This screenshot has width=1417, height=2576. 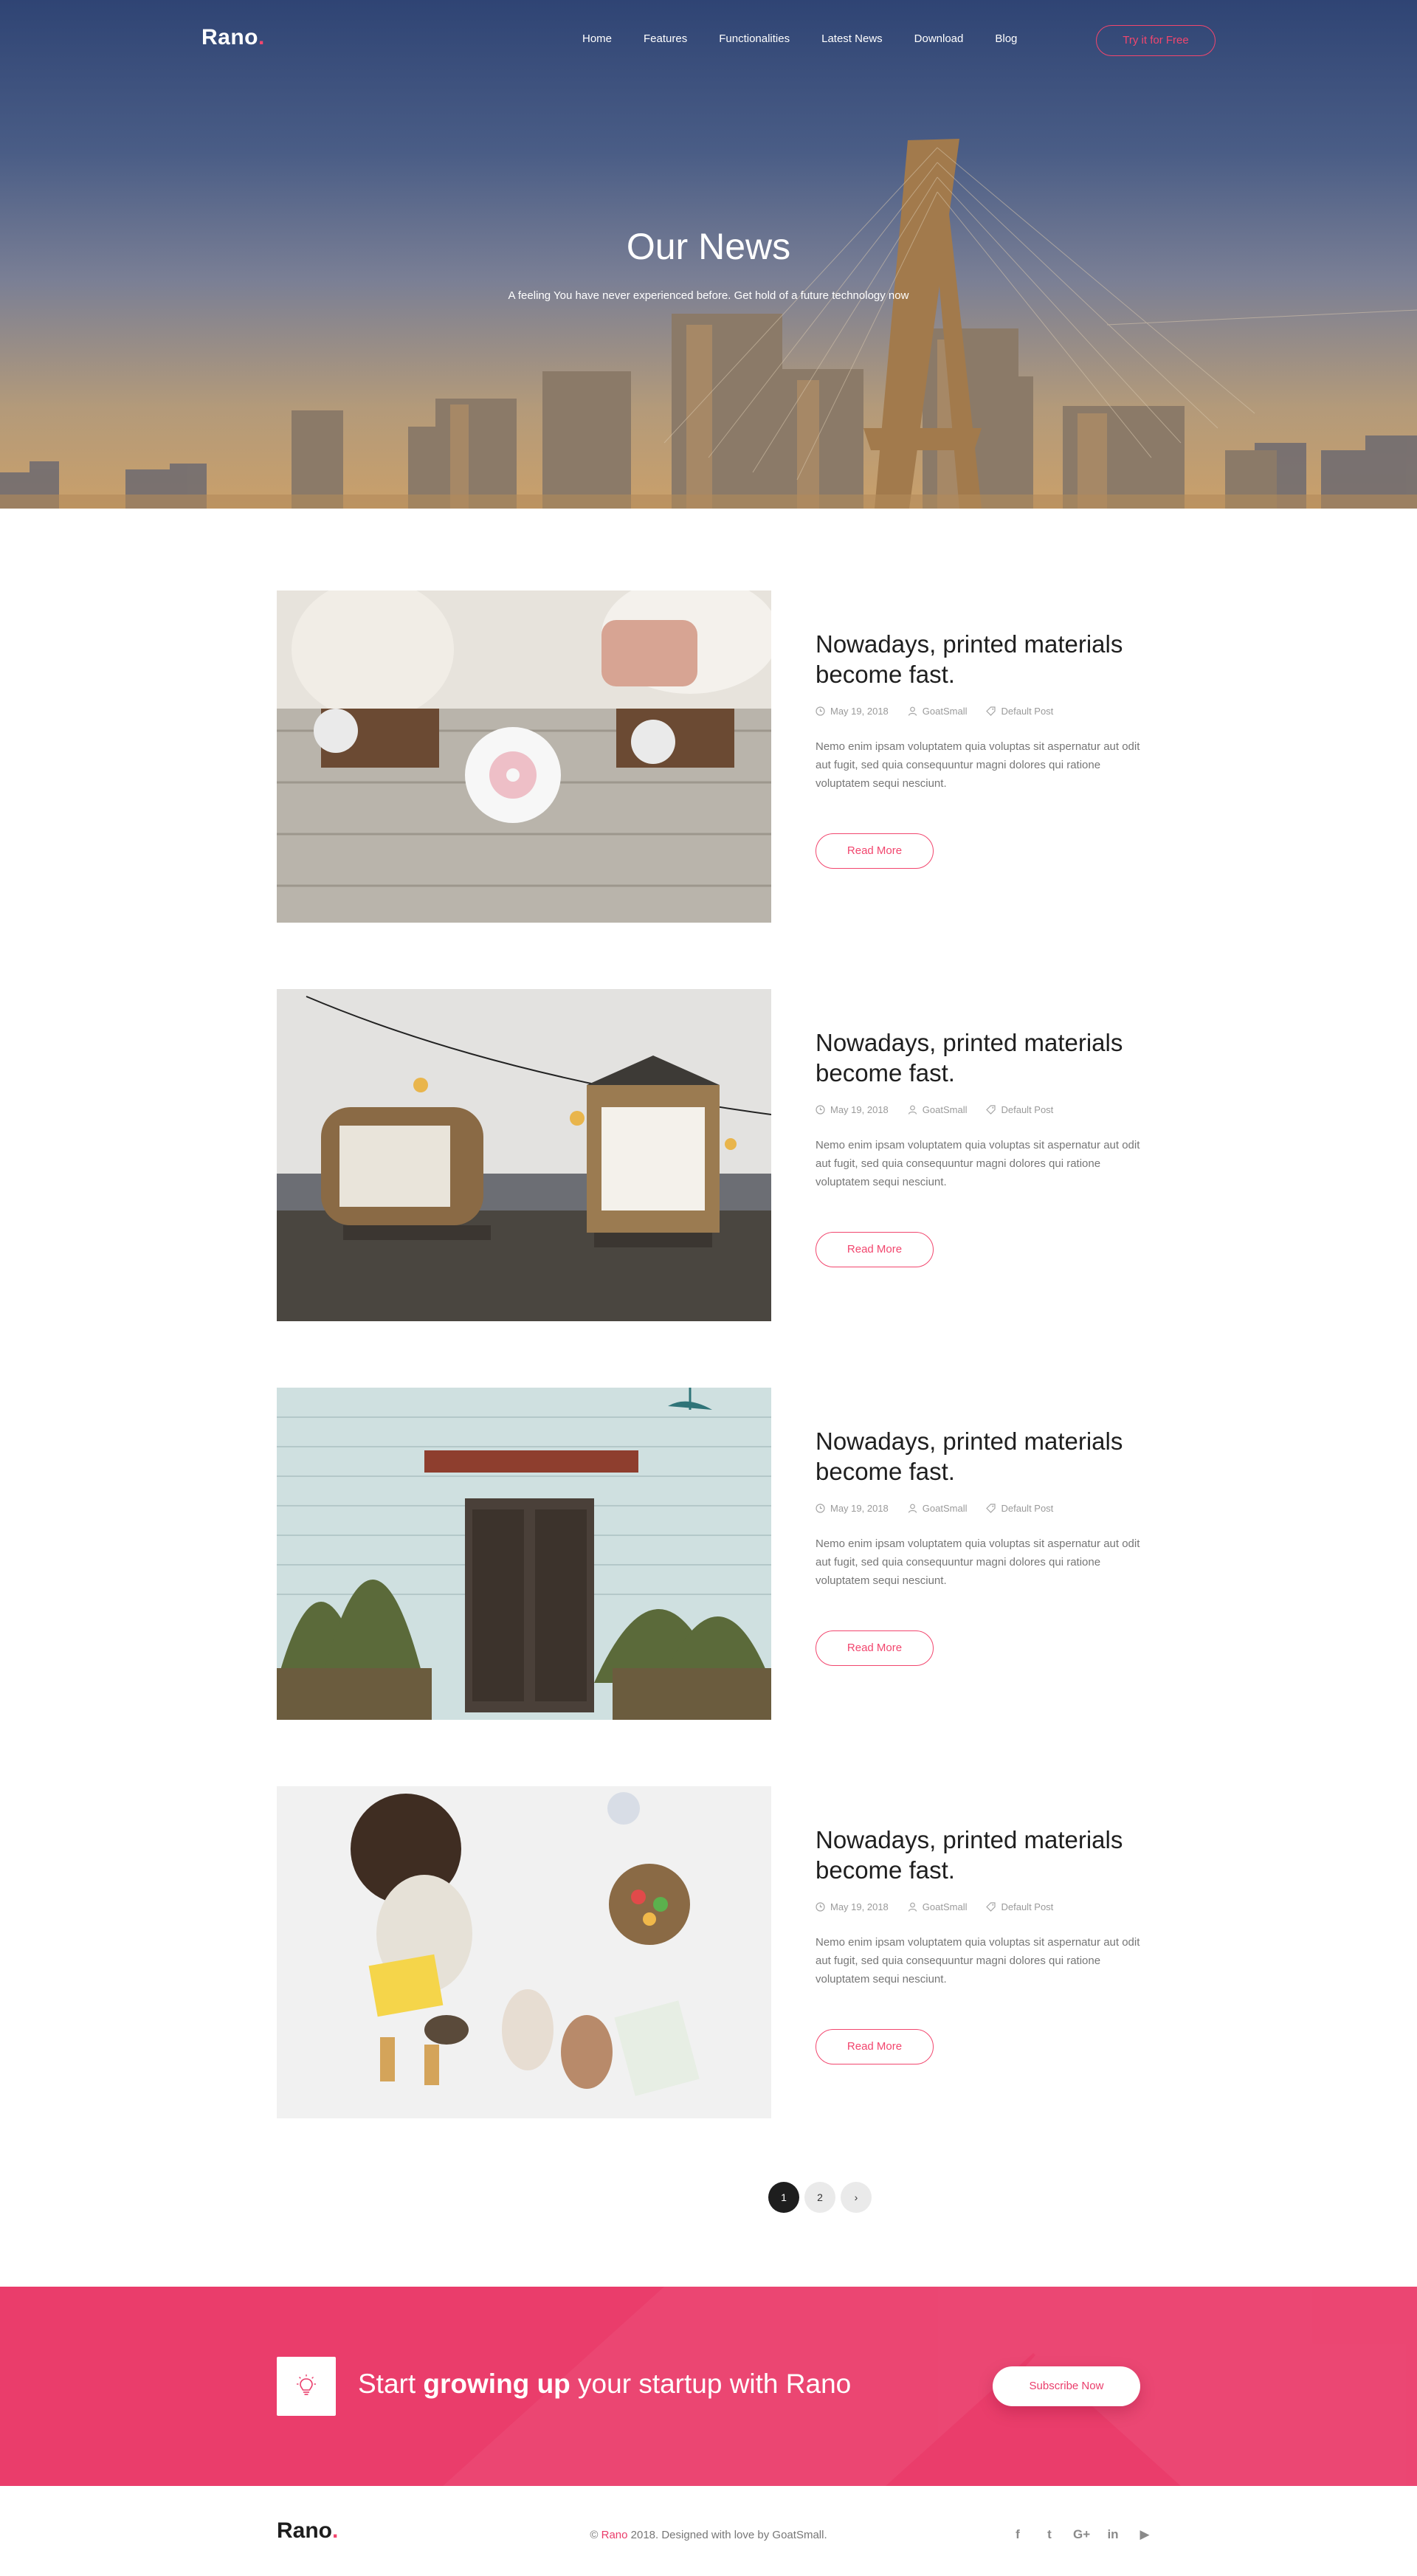 What do you see at coordinates (1156, 41) in the screenshot?
I see `try-for-free-button: Try it for Free` at bounding box center [1156, 41].